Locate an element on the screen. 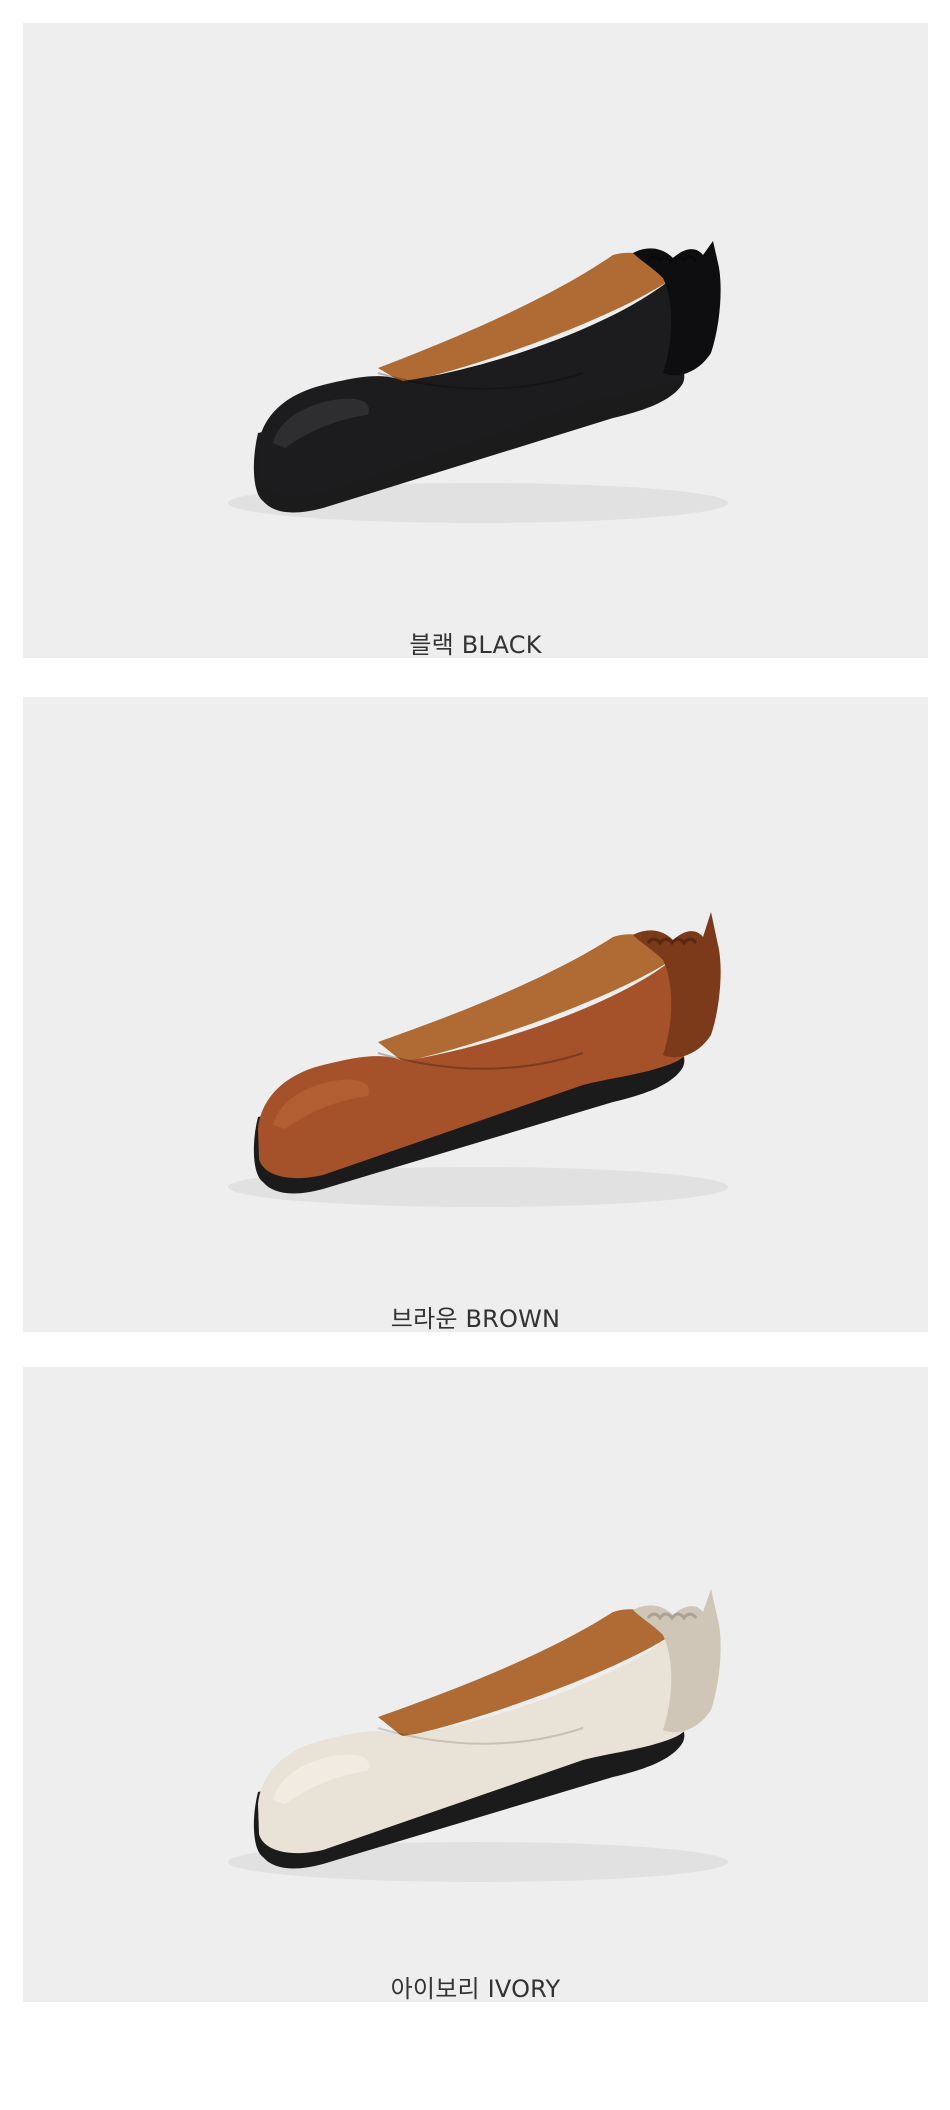  product-caption: 블랙 BLACK is located at coordinates (475, 644).